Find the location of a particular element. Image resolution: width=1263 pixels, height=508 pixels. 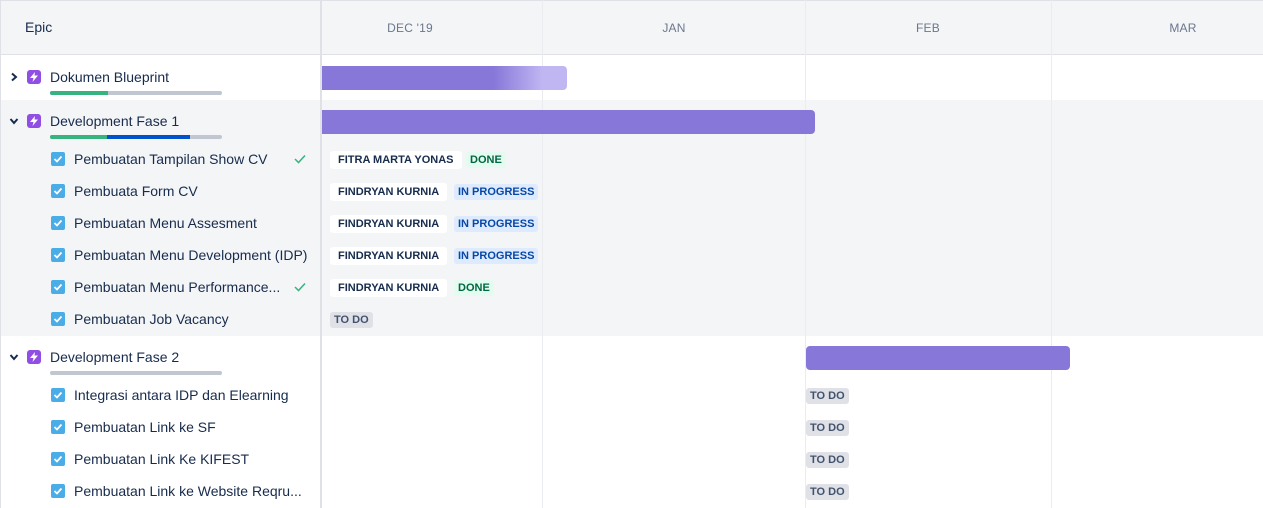

epic-row-development-fase-1: Development Fase 1 is located at coordinates (161, 122).